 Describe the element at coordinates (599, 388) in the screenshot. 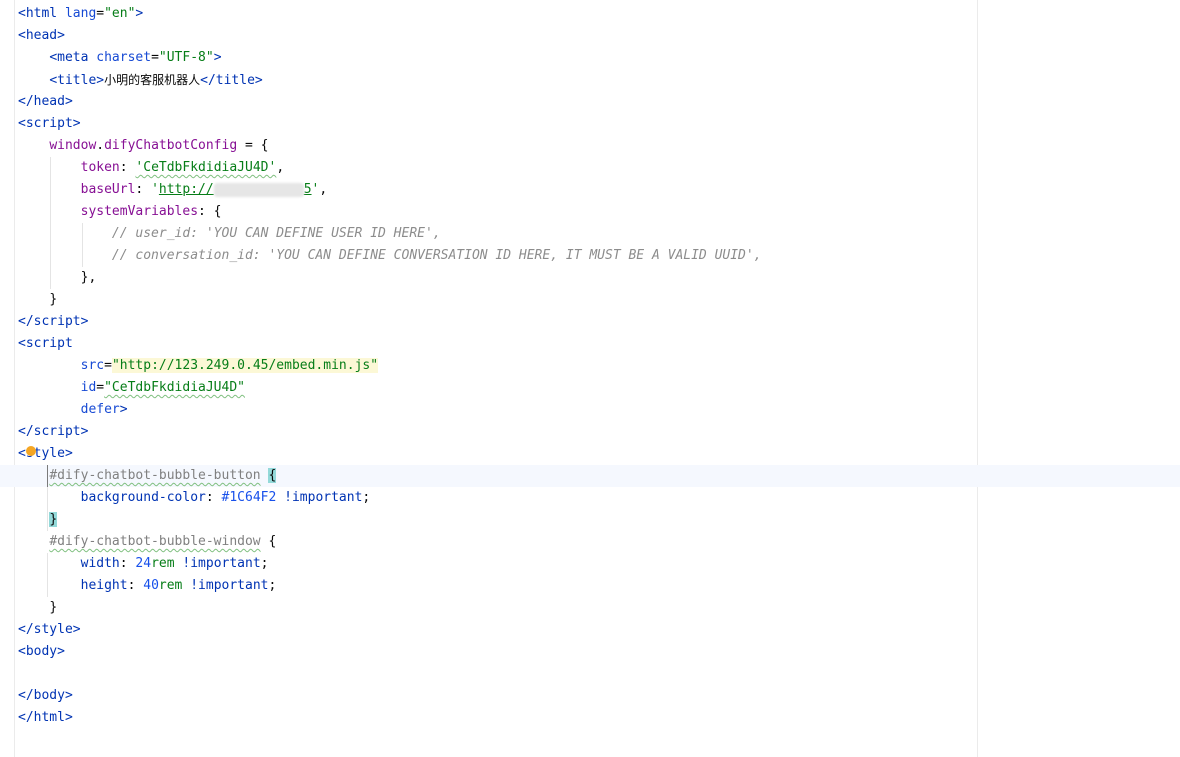

I see `code-line-18: id="CeTdbFkdidiaJU4D"` at that location.